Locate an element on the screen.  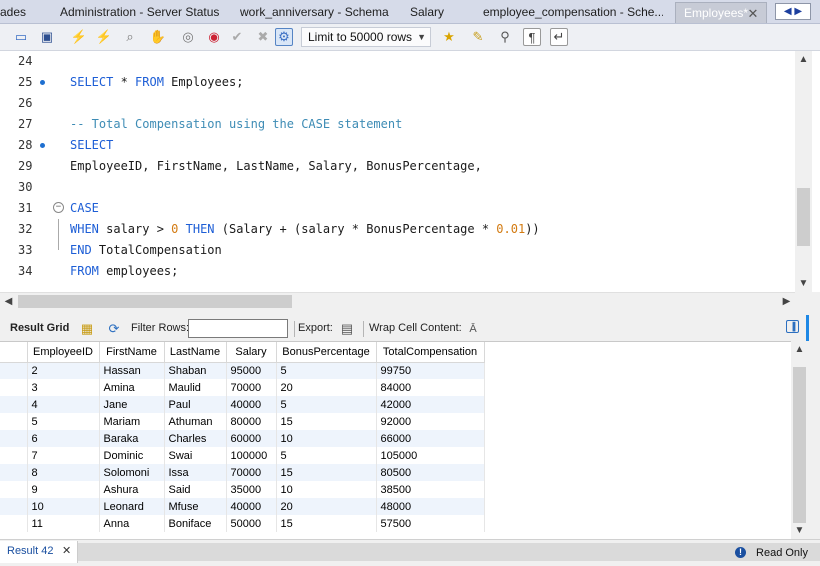
table-cell: 48000 is located at coordinates (430, 506).